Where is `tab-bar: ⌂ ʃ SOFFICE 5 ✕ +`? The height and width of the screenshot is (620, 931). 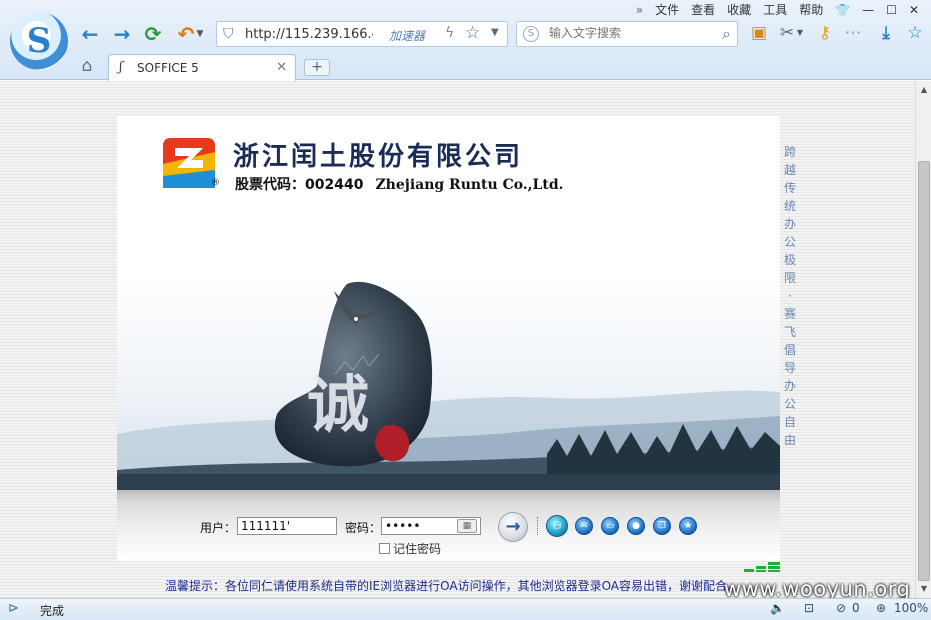 tab-bar: ⌂ ʃ SOFFICE 5 ✕ + is located at coordinates (465, 66).